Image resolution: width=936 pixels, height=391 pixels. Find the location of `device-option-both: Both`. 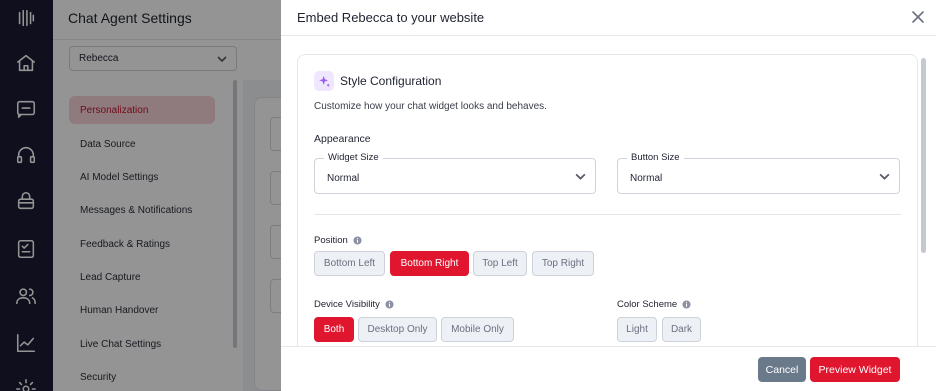

device-option-both: Both is located at coordinates (334, 329).